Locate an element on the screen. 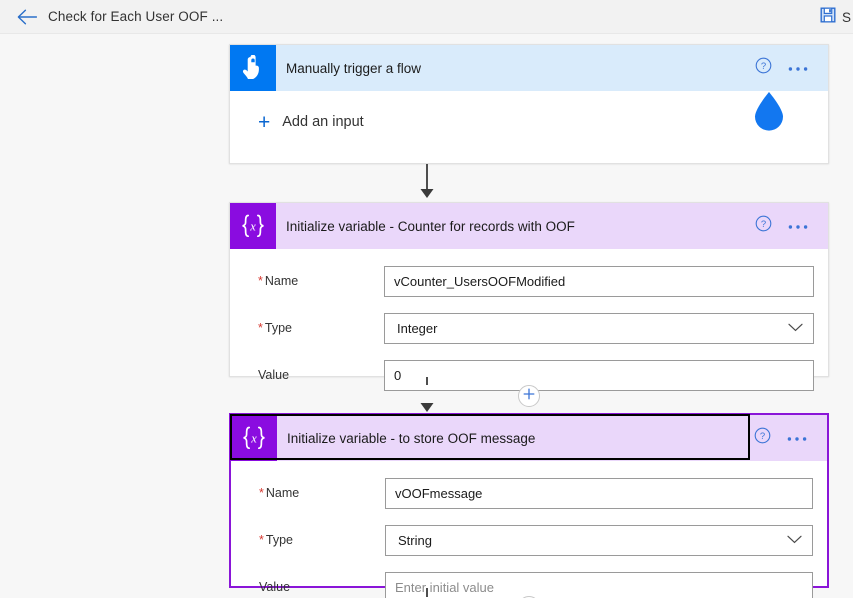 This screenshot has height=598, width=853. variable-name-input: vOOFmessage is located at coordinates (599, 493).